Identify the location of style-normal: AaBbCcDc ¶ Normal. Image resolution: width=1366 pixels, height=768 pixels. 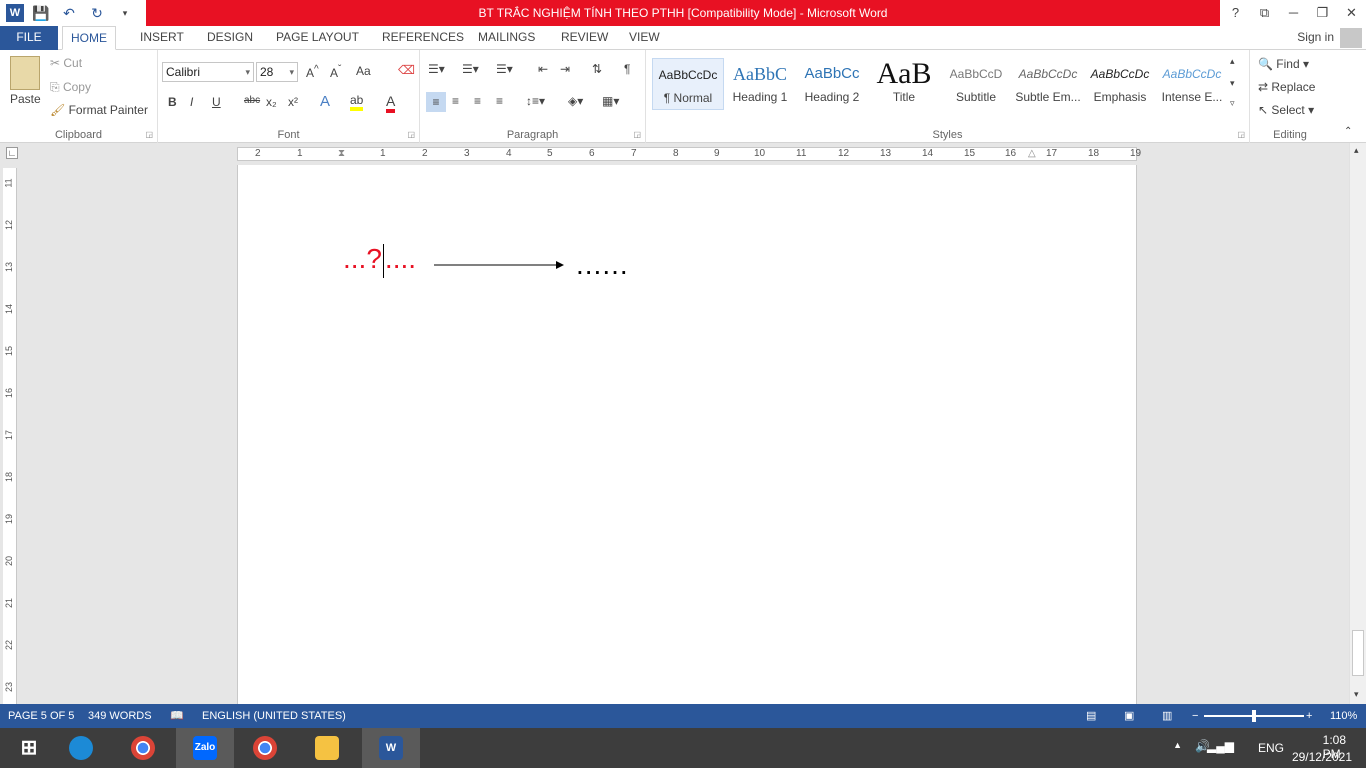
(688, 84).